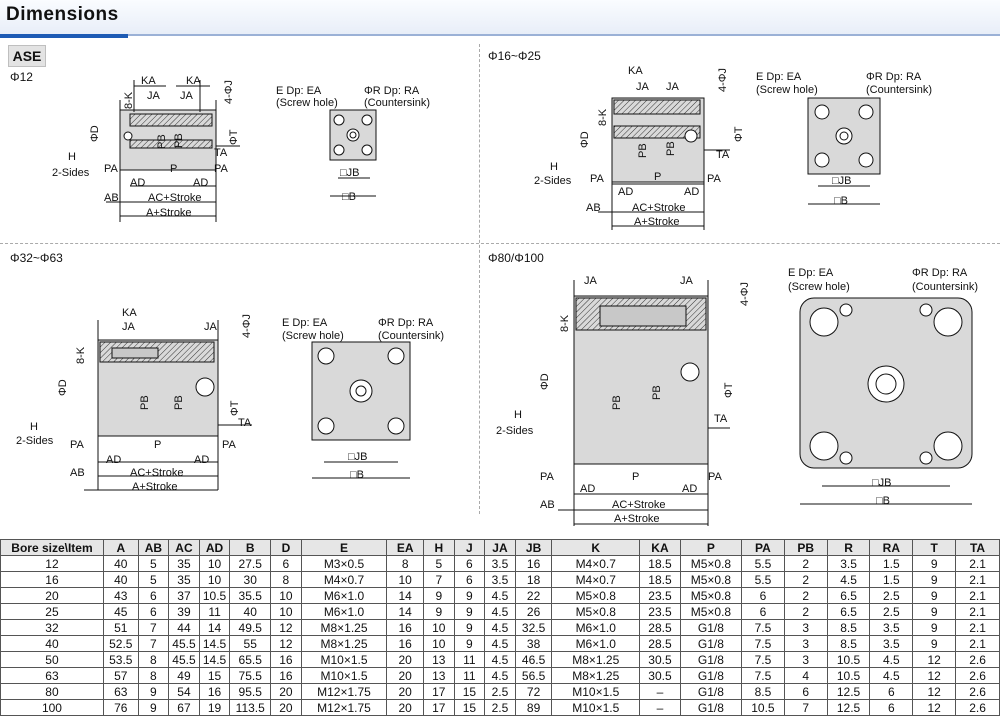 This screenshot has width=1000, height=720. I want to click on column-header: AB, so click(153, 547).